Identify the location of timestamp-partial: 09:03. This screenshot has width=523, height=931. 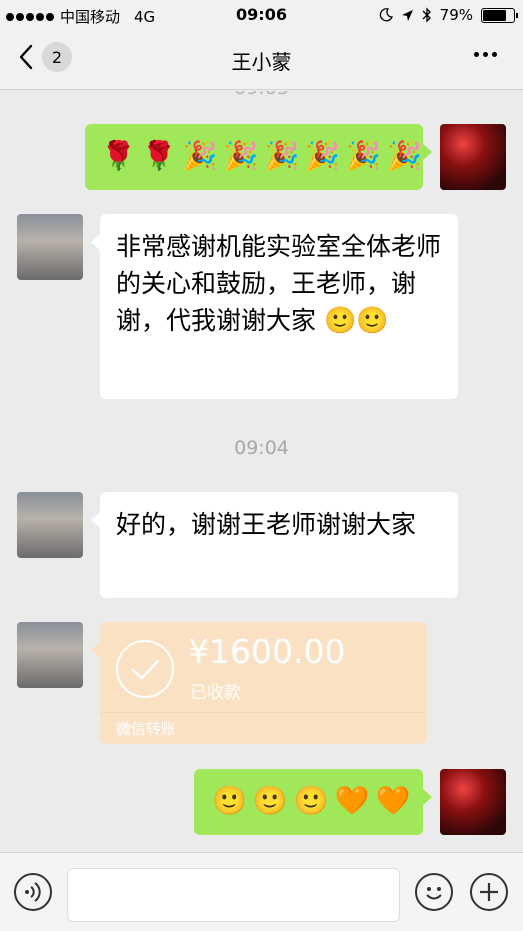
(261, 95).